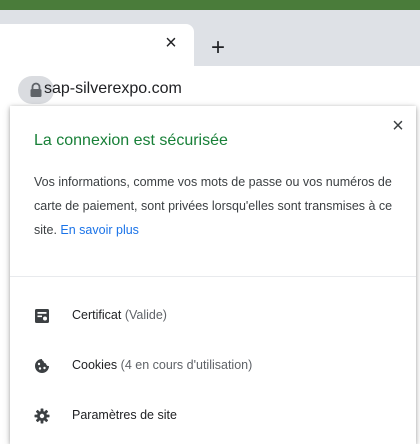 This screenshot has height=444, width=420. I want to click on certificate-label: Certificat, so click(97, 315).